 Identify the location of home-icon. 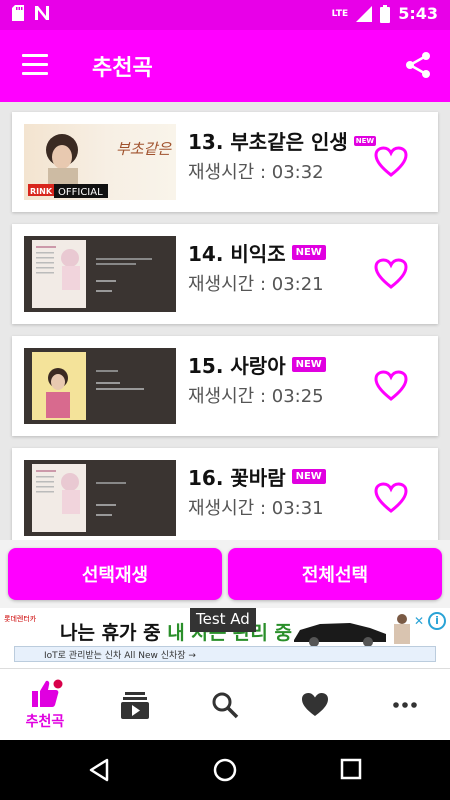
(225, 770).